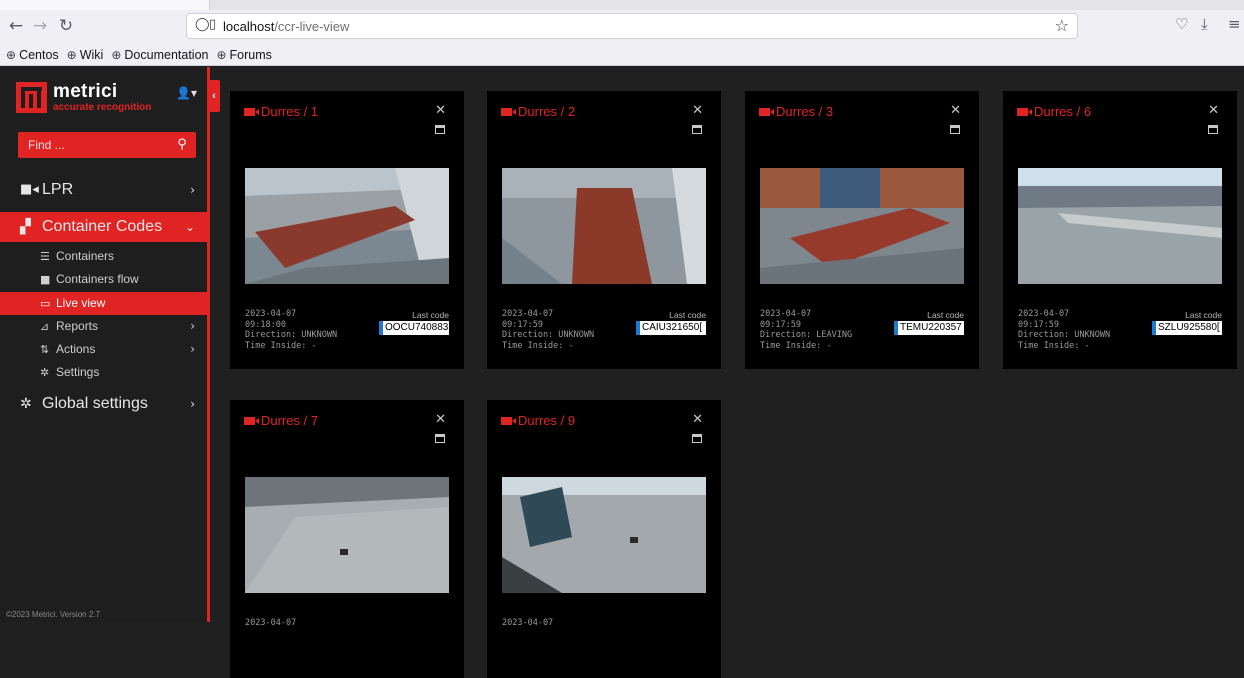  What do you see at coordinates (103, 326) in the screenshot?
I see `sidebar-item-reports: ⊿ Reports ›` at bounding box center [103, 326].